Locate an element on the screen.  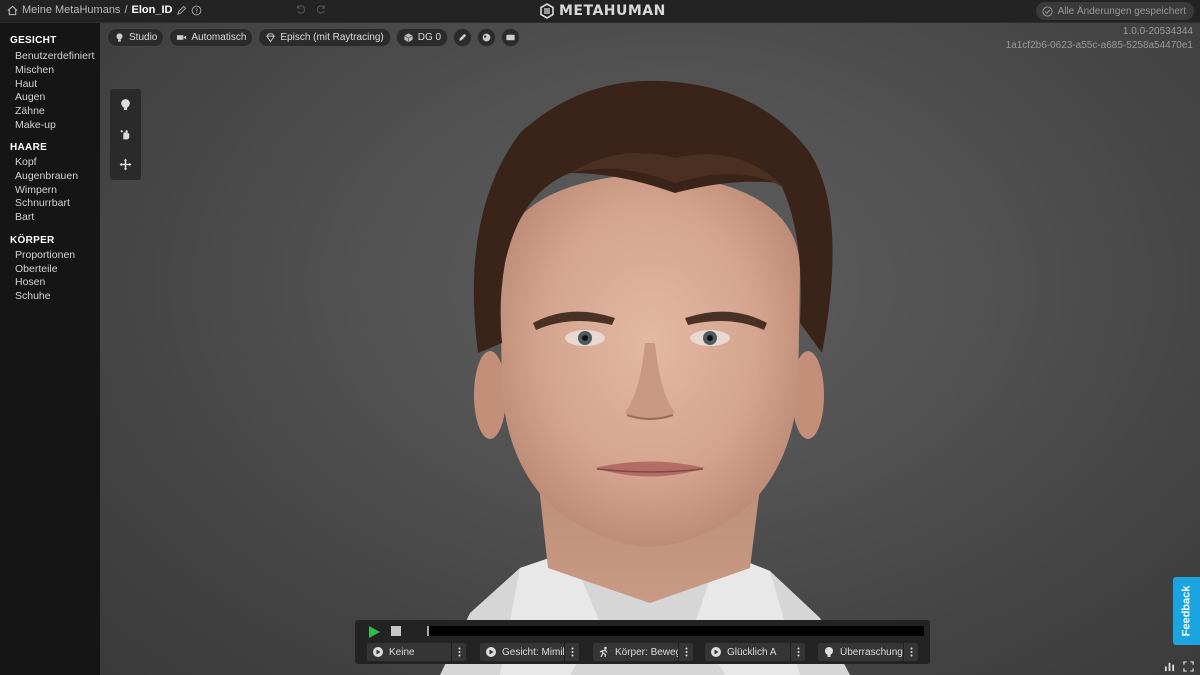
sidebar-item-benutzerdefiniert: Benutzerdefiniert is located at coordinates (54, 56).